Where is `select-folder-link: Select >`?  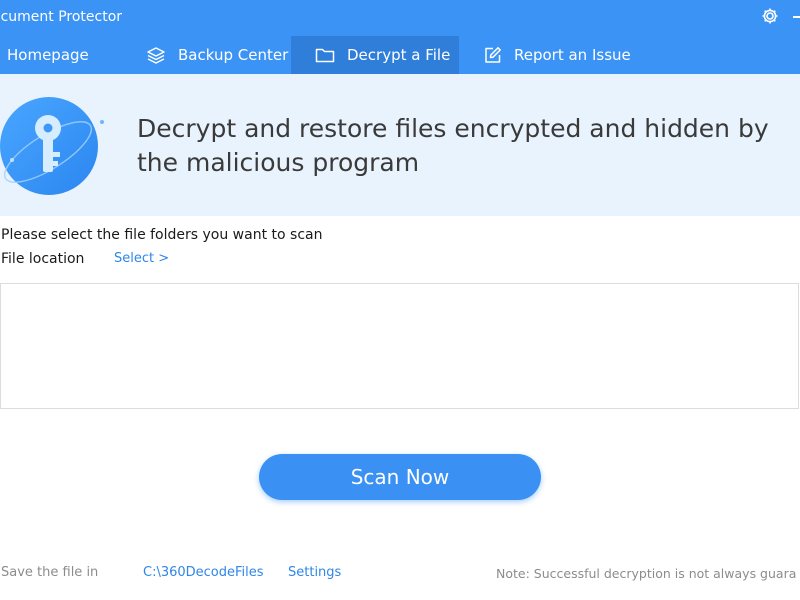
select-folder-link: Select > is located at coordinates (141, 258).